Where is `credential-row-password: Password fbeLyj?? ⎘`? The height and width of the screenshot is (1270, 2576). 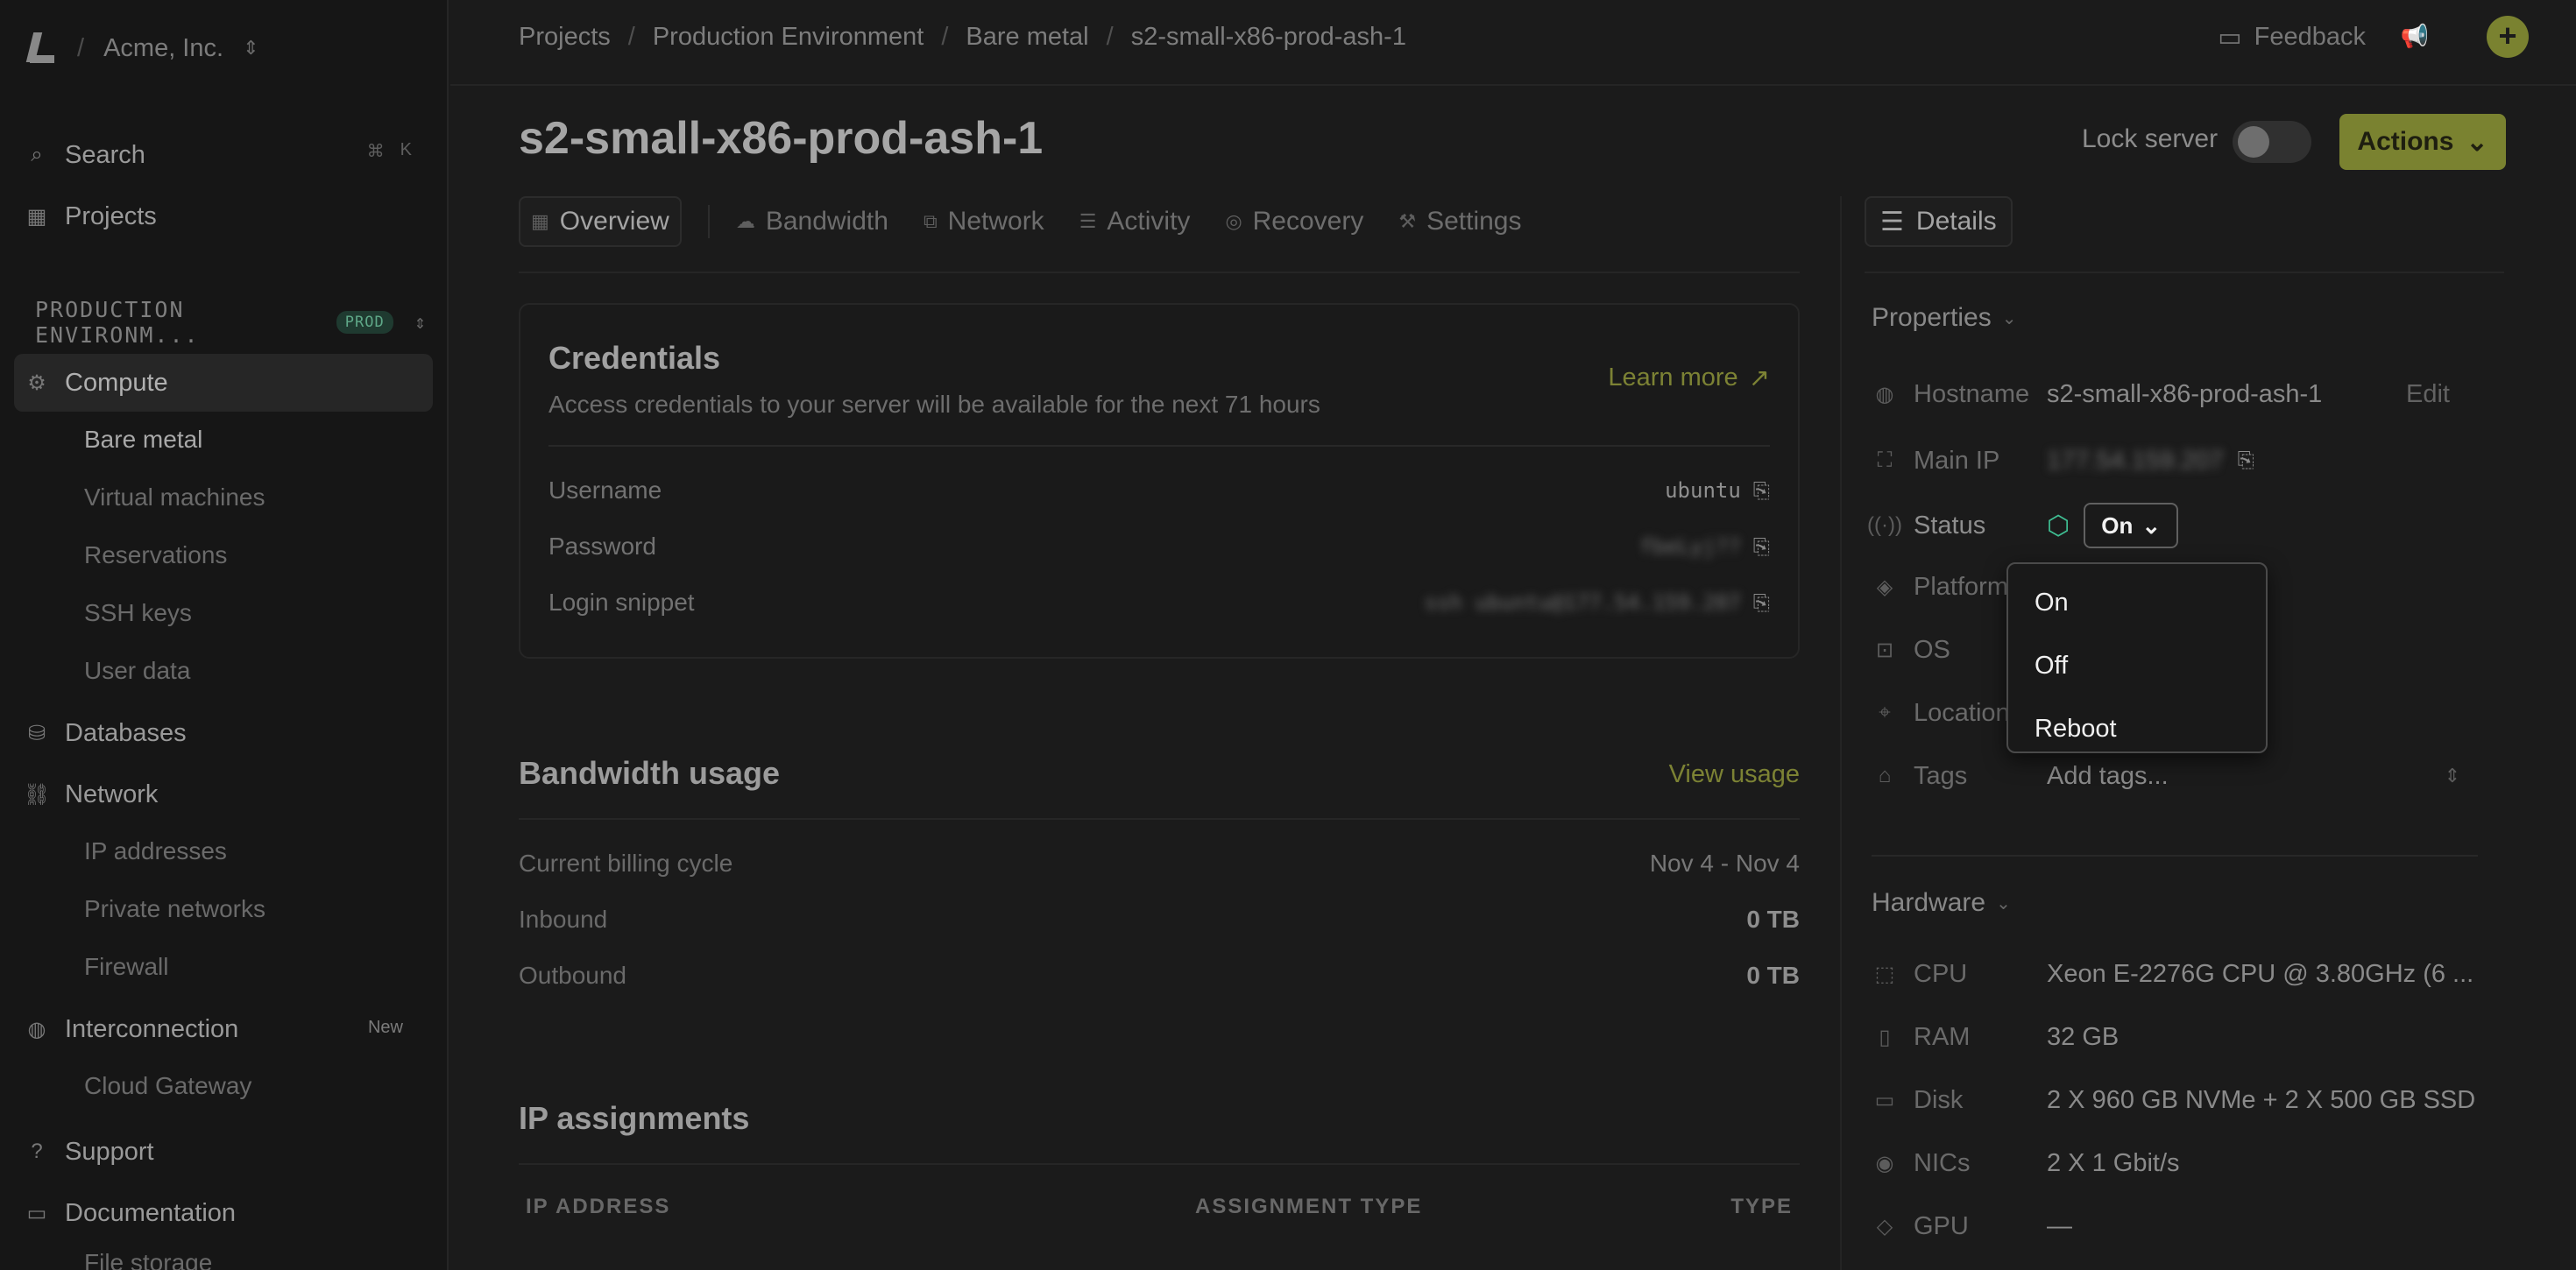
credential-row-password: Password fbeLyj?? ⎘ is located at coordinates (1159, 546).